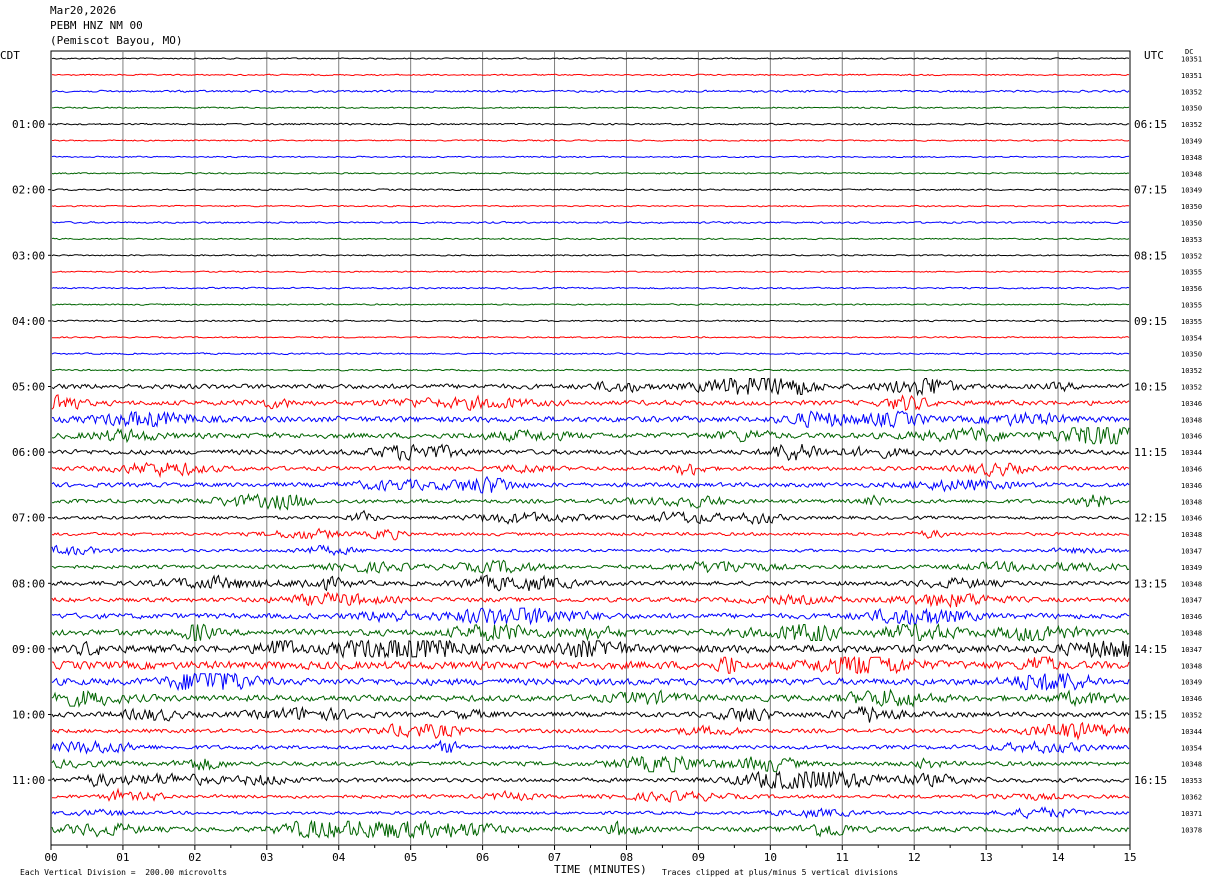 The image size is (1210, 886). What do you see at coordinates (1191, 798) in the screenshot?
I see `dc-value: 10362` at bounding box center [1191, 798].